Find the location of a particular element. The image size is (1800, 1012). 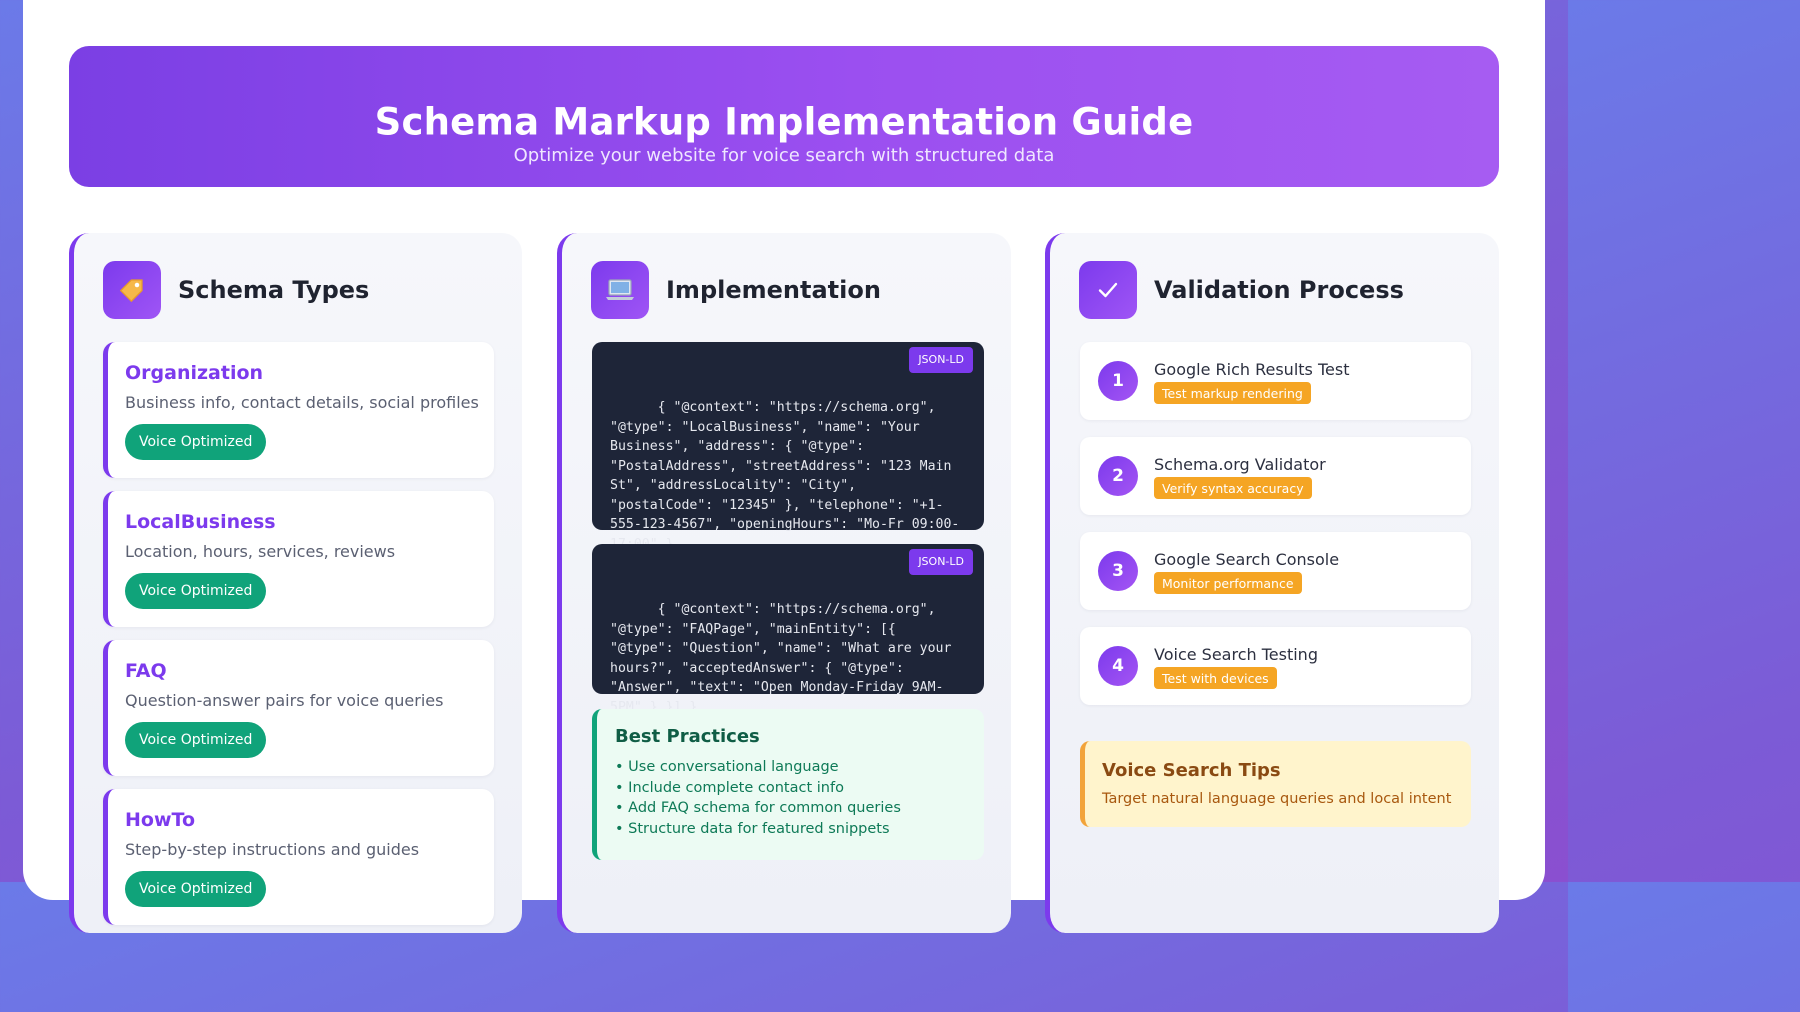

step-number: 3 is located at coordinates (1118, 571).